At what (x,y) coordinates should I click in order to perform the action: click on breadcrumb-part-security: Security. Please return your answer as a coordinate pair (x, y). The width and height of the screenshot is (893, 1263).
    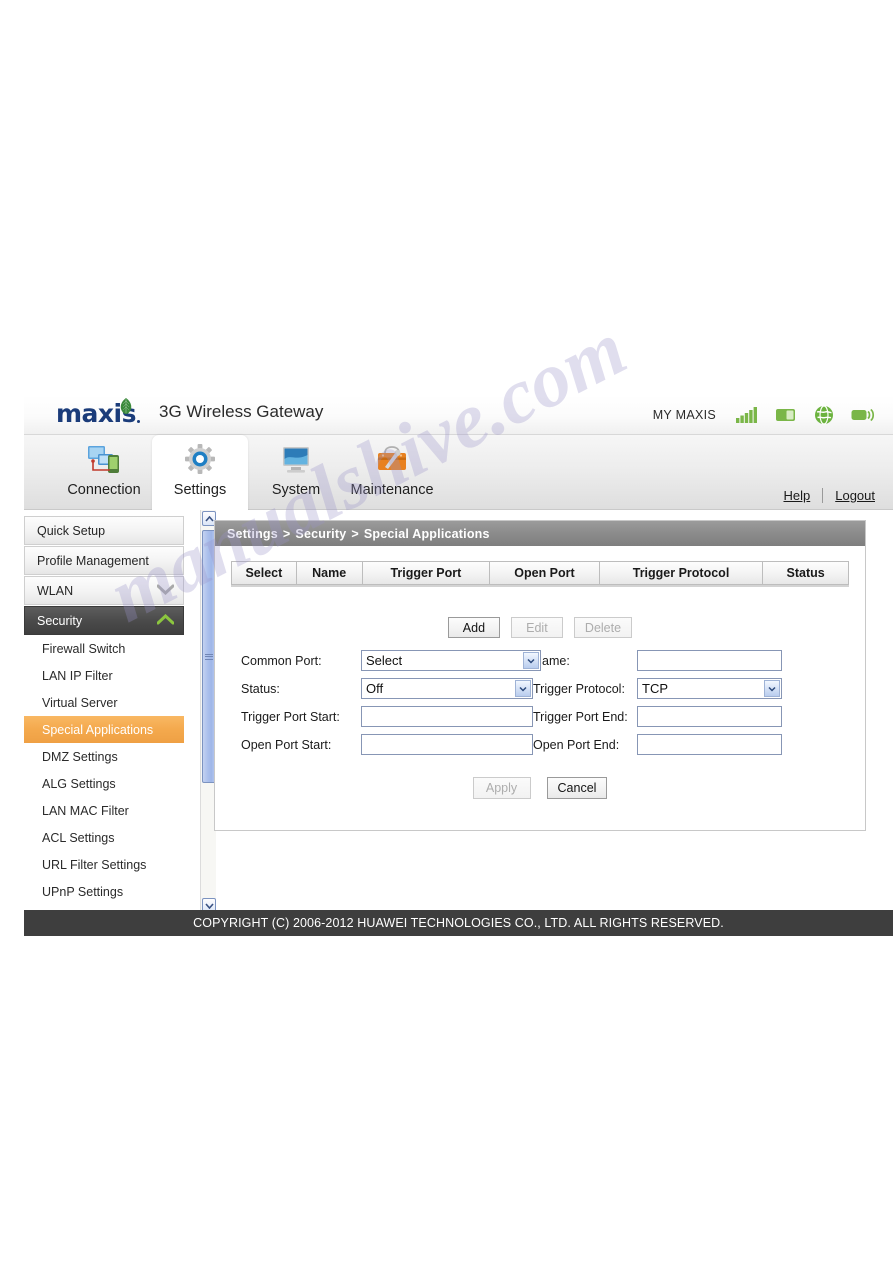
    Looking at the image, I should click on (320, 534).